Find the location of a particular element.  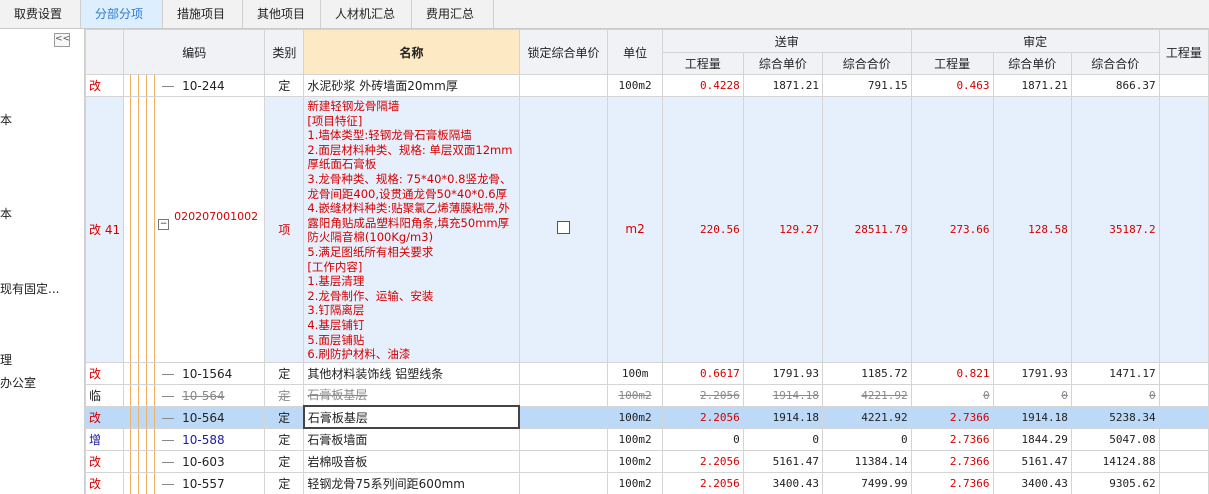

row-code-cell: 10-603 is located at coordinates (194, 461).